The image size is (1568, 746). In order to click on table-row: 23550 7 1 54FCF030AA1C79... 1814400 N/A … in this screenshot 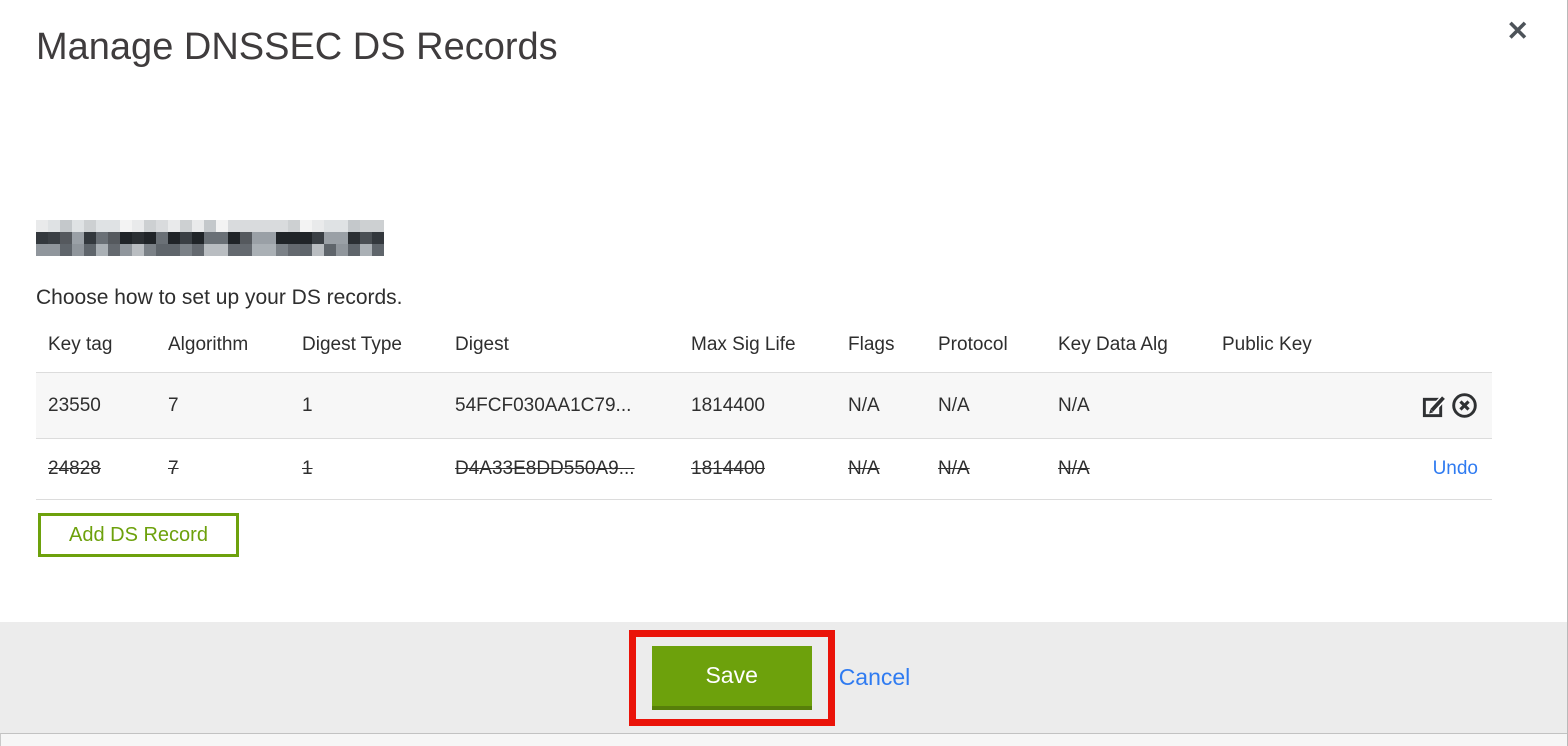, I will do `click(764, 405)`.